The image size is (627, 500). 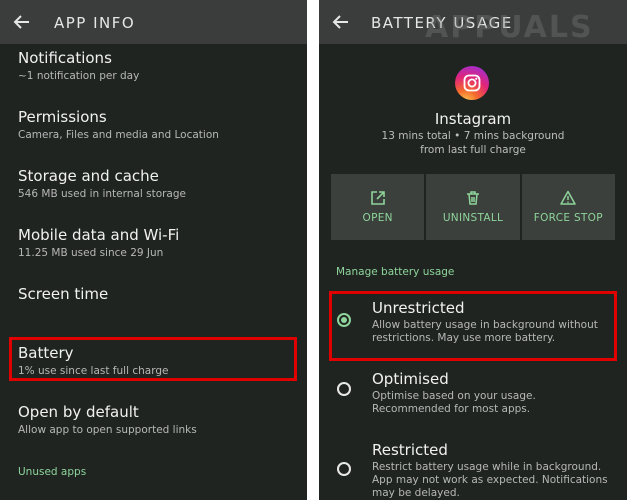 What do you see at coordinates (344, 320) in the screenshot?
I see `unrestricted-radio` at bounding box center [344, 320].